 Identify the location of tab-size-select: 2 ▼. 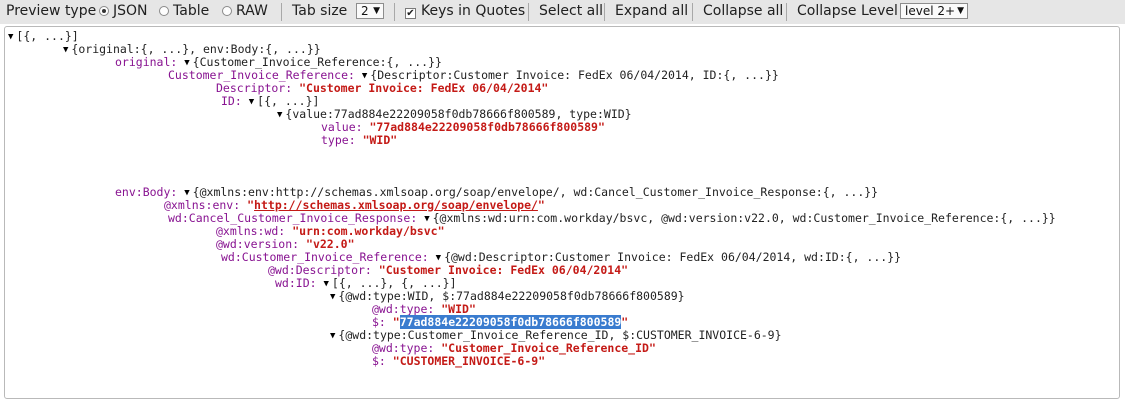
(370, 11).